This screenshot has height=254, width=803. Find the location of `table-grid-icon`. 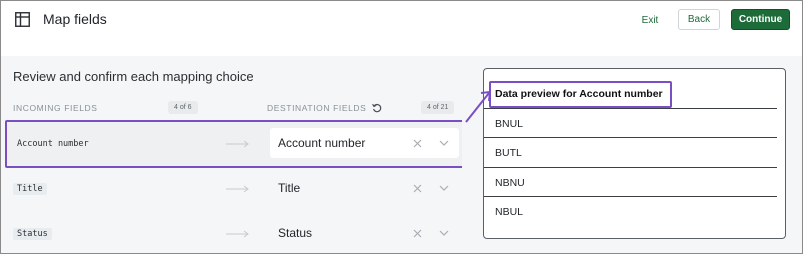

table-grid-icon is located at coordinates (22, 19).